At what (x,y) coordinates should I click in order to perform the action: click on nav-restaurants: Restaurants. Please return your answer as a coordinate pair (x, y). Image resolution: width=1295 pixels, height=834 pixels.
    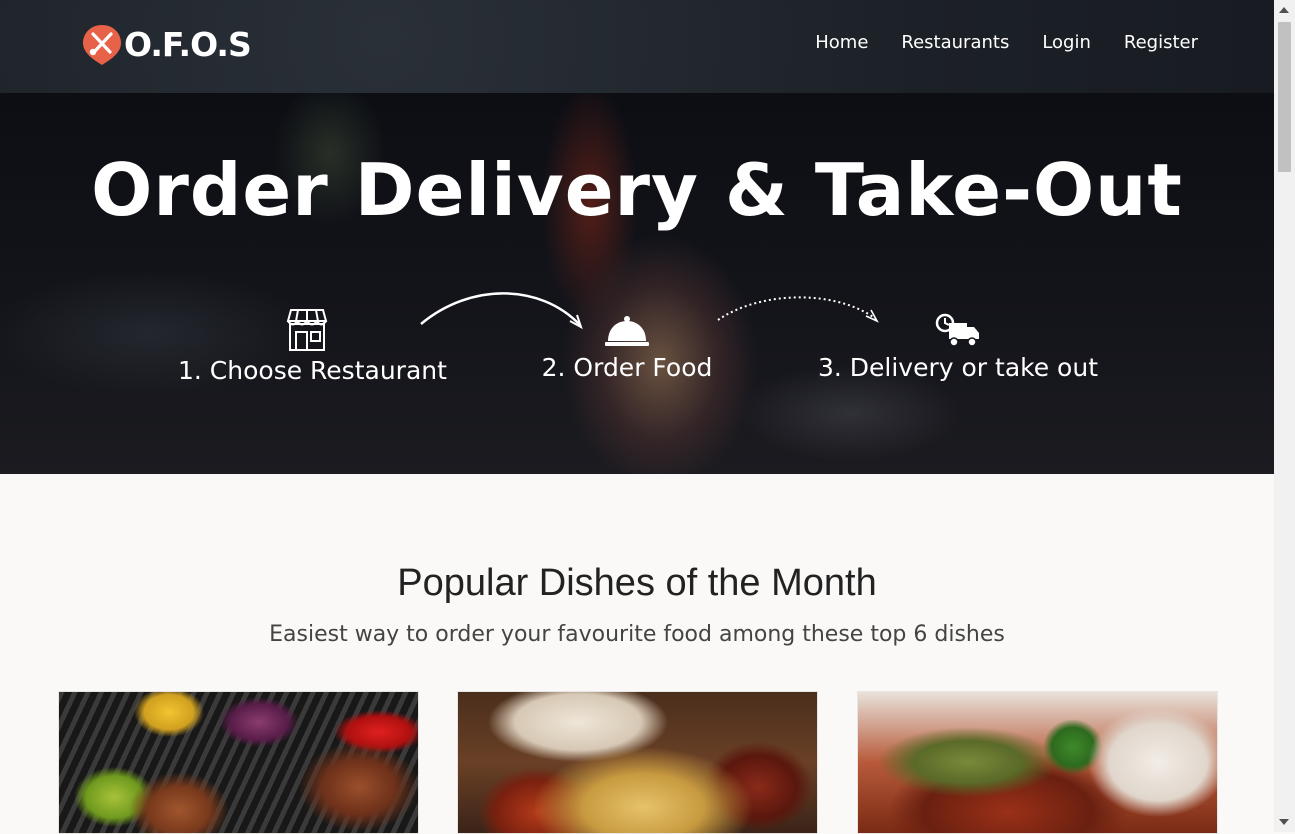
    Looking at the image, I should click on (955, 42).